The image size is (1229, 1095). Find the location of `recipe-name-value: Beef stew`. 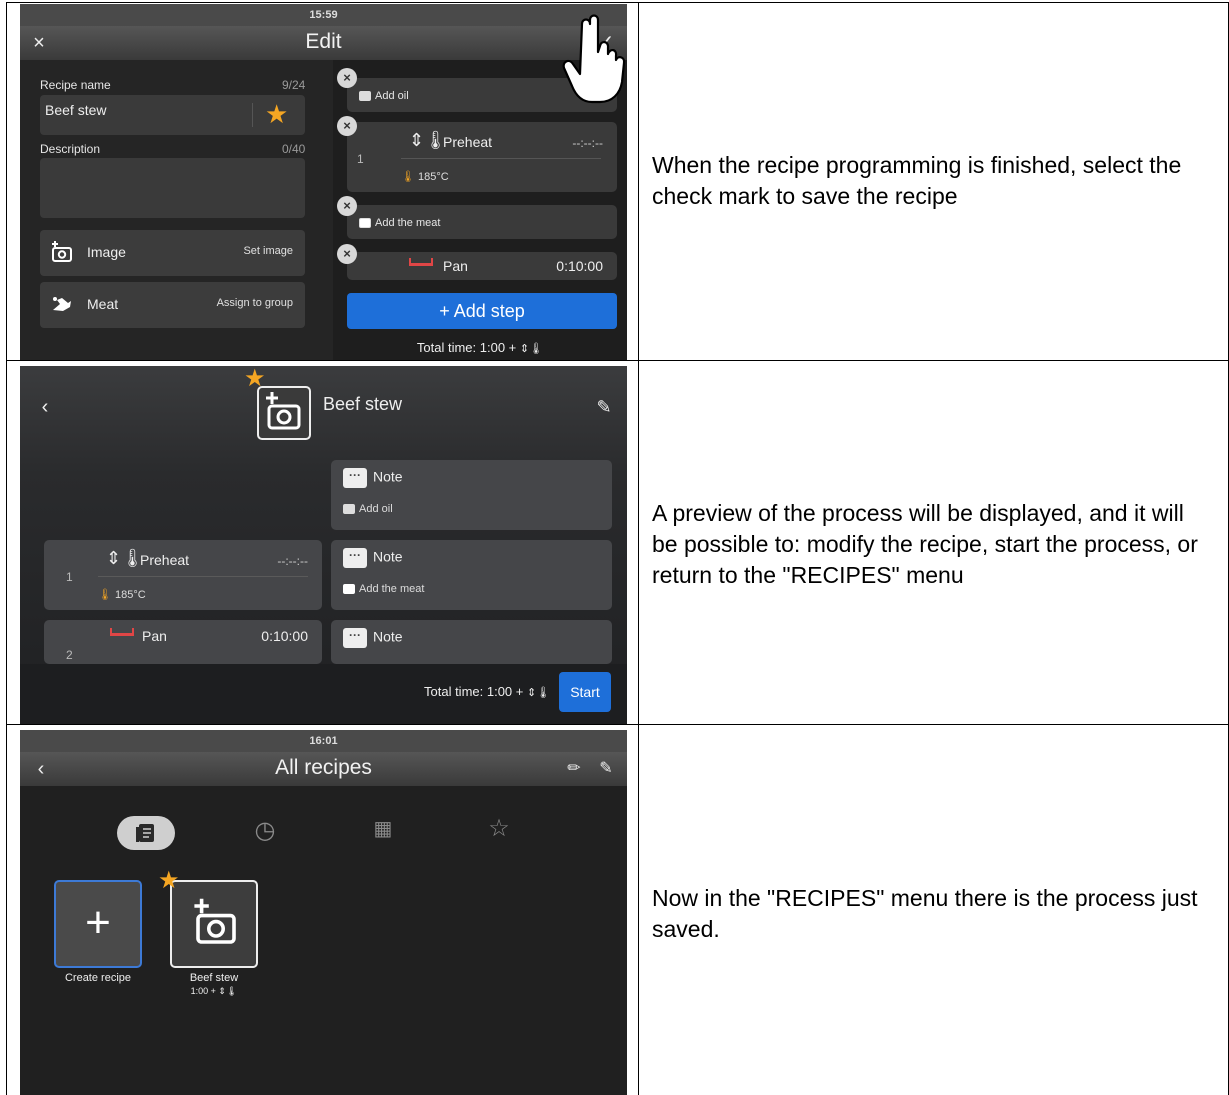

recipe-name-value: Beef stew is located at coordinates (76, 110).